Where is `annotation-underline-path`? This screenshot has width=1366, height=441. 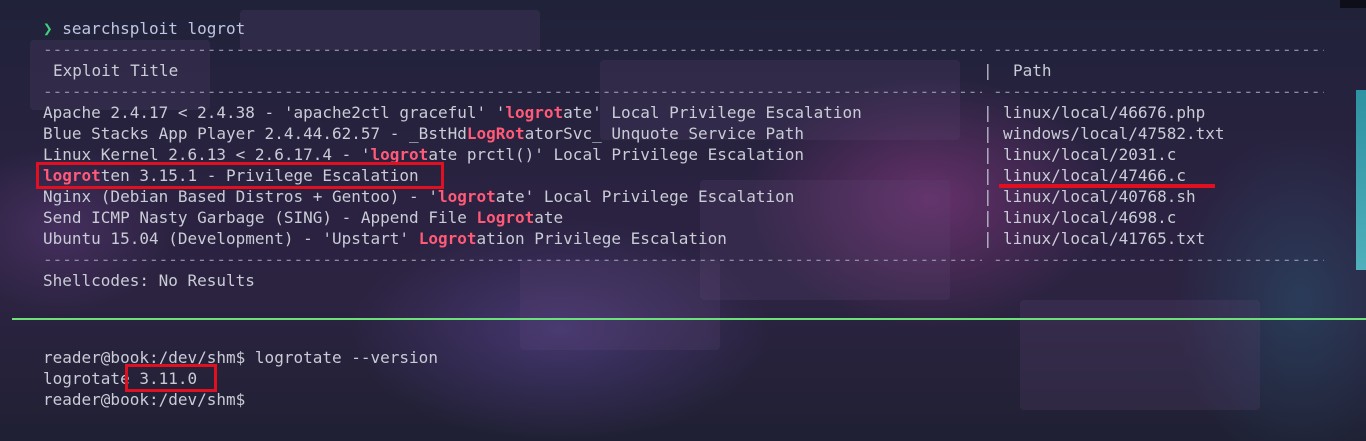 annotation-underline-path is located at coordinates (1107, 186).